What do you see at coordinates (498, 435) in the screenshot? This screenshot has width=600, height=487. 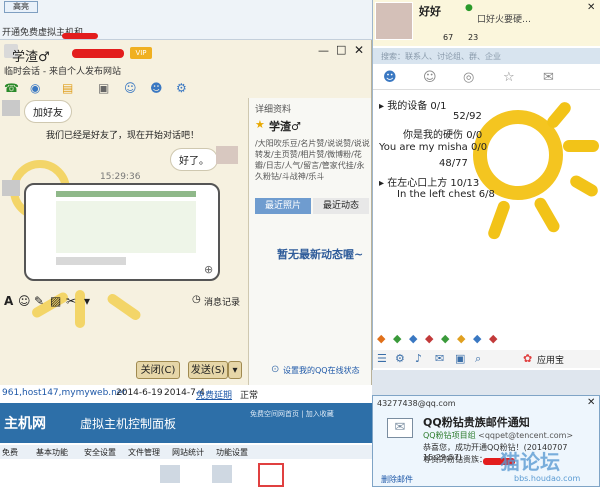 I see `notif-sender: QQ粉钻项目组 <qqpet@tencent.com>` at bounding box center [498, 435].